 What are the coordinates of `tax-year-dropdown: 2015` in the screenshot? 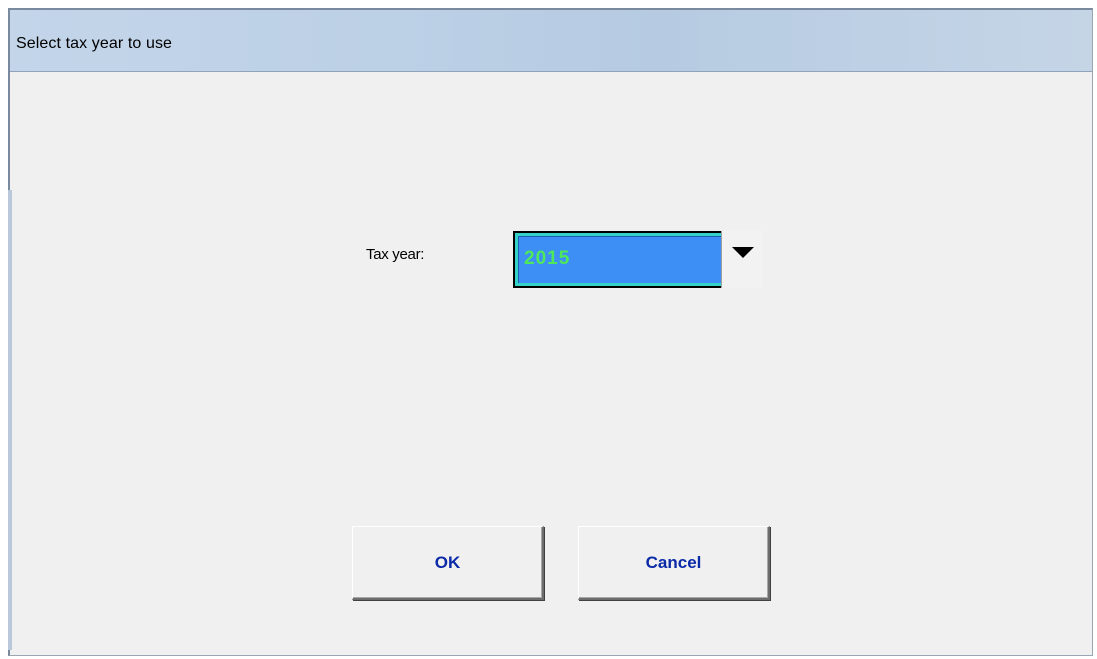 It's located at (638, 259).